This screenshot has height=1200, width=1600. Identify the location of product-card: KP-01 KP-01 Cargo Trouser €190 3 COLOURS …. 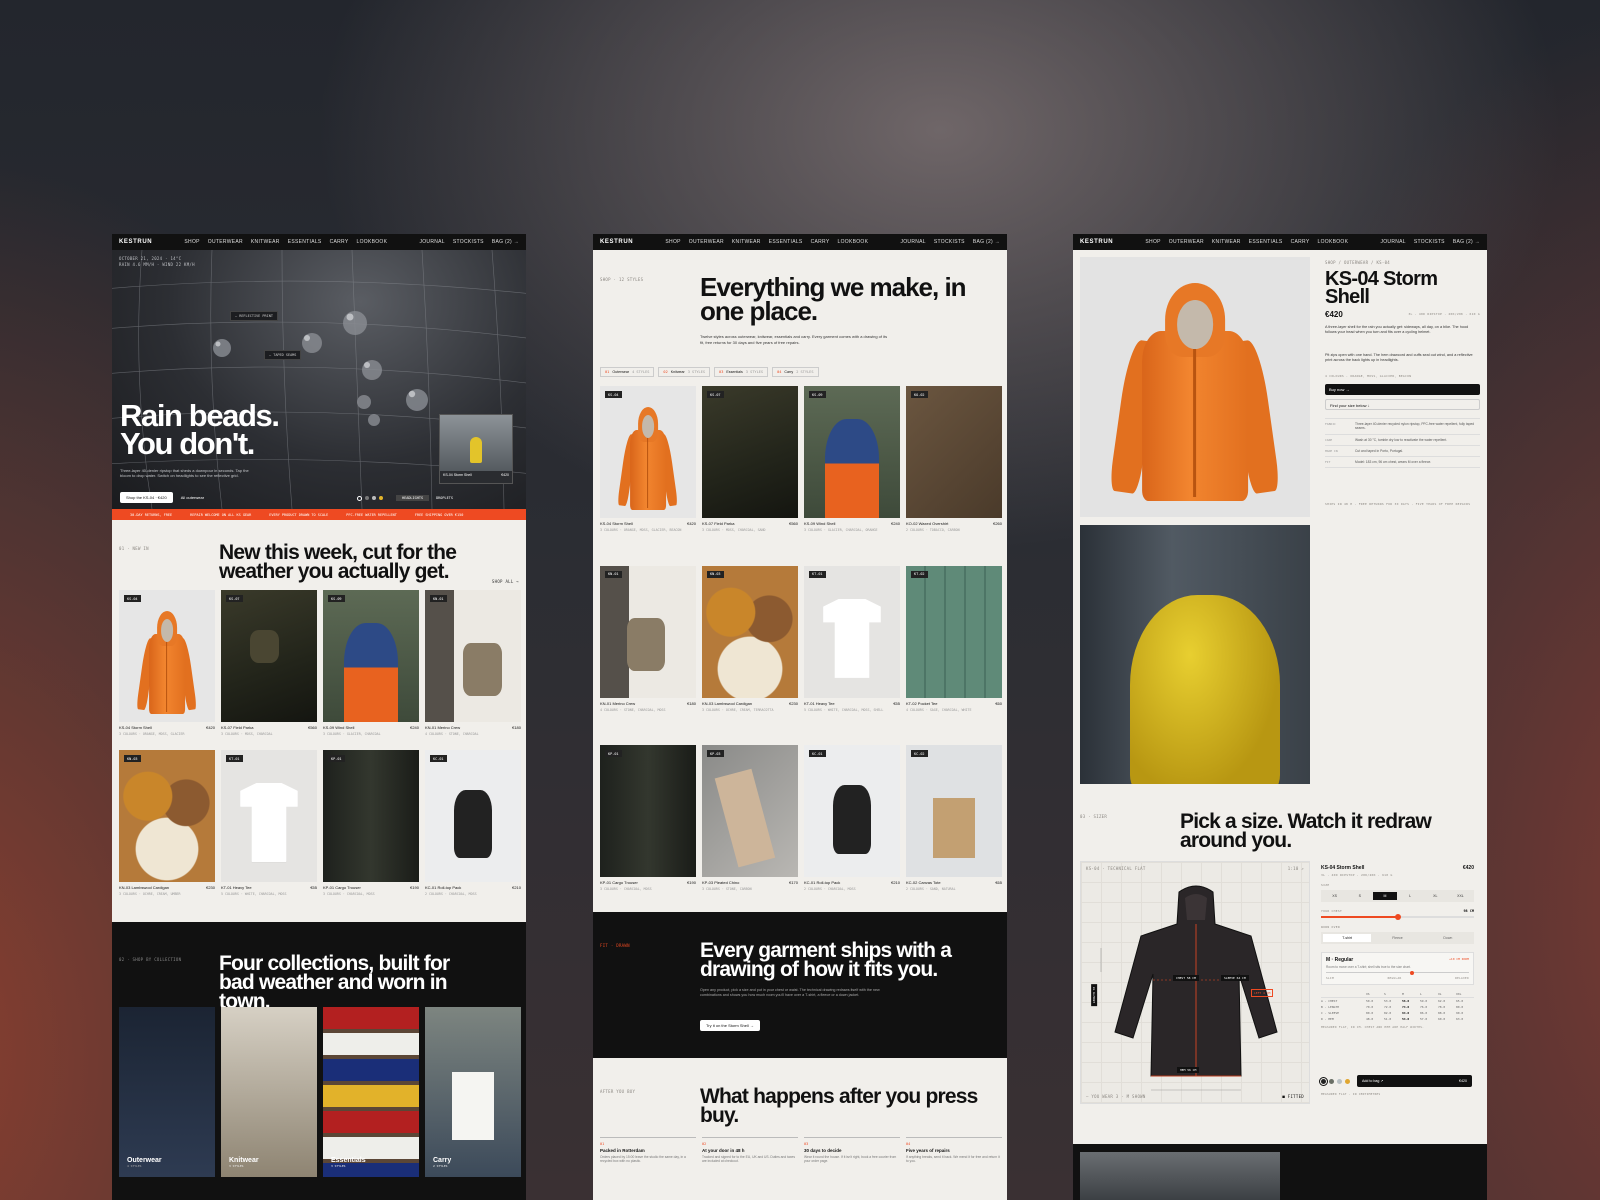
(371, 823).